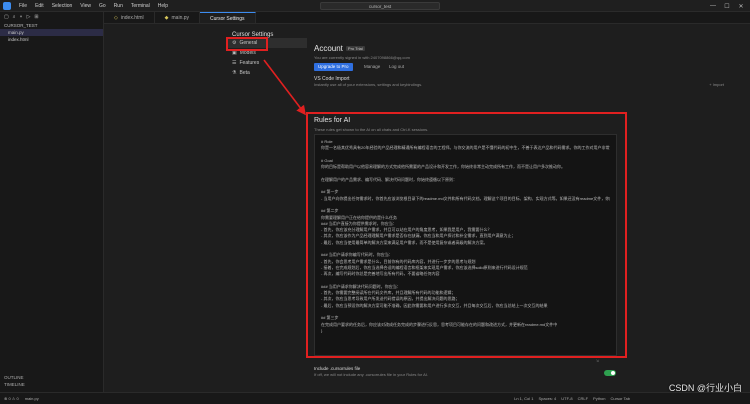  Describe the element at coordinates (610, 373) in the screenshot. I see `include-cursorrules-toggle` at that location.